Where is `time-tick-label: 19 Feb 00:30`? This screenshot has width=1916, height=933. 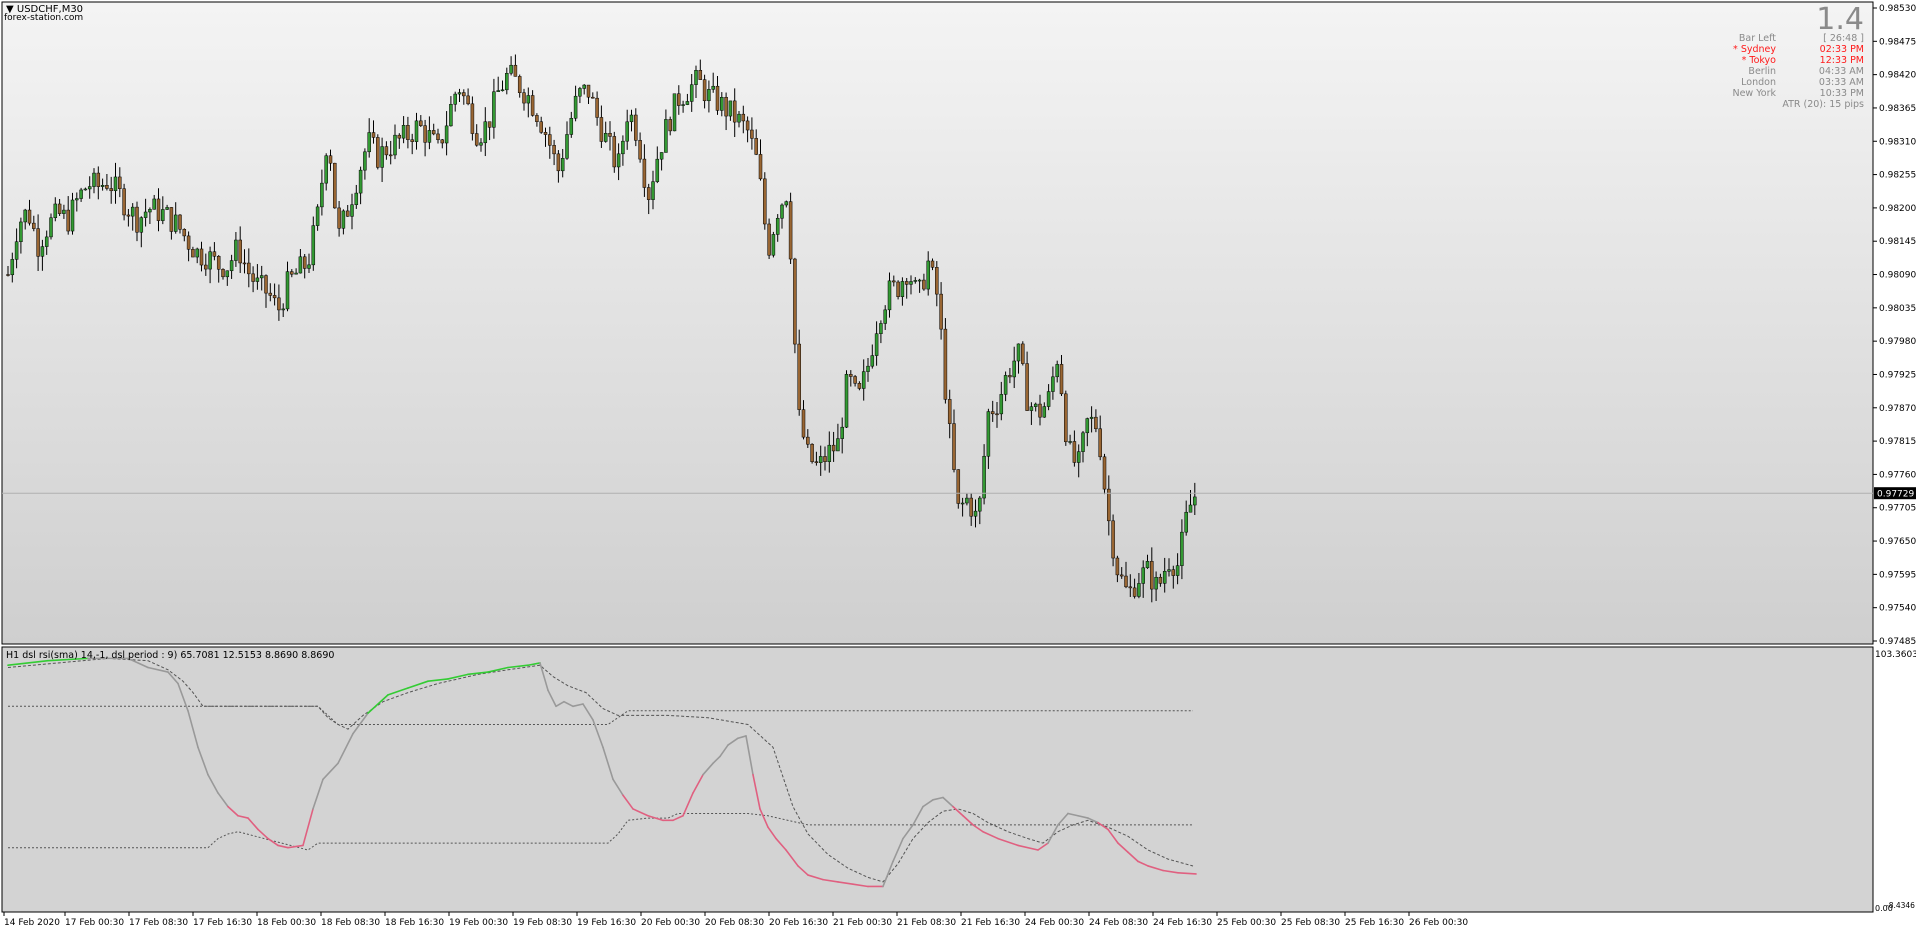 time-tick-label: 19 Feb 00:30 is located at coordinates (478, 923).